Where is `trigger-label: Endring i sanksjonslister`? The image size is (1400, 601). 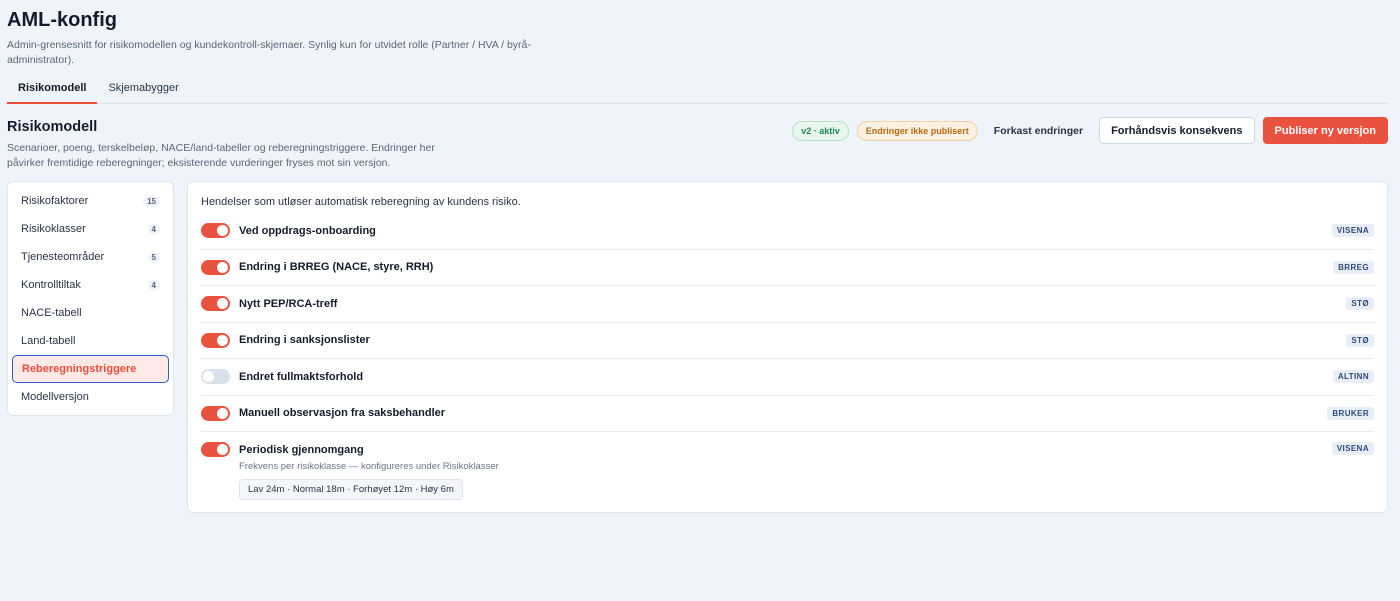
trigger-label: Endring i sanksjonslister is located at coordinates (304, 340).